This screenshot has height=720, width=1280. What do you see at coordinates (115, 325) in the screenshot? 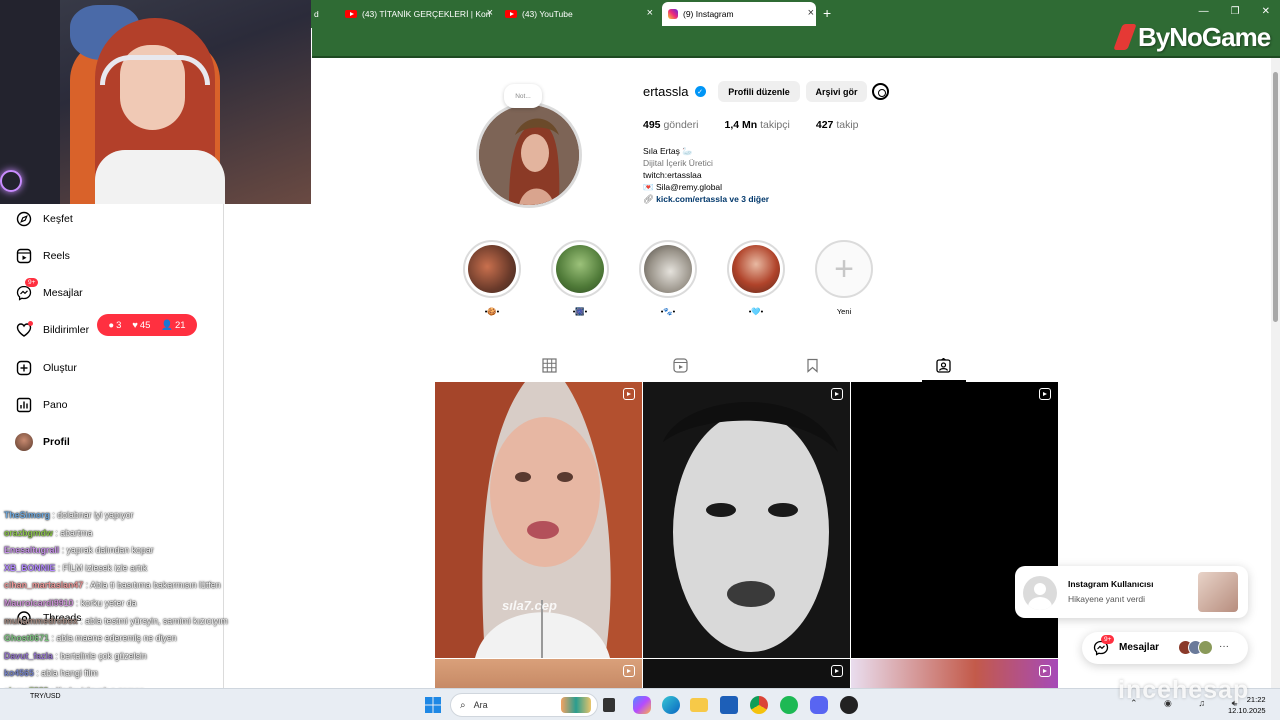
I see `comment-count: ● 3` at bounding box center [115, 325].